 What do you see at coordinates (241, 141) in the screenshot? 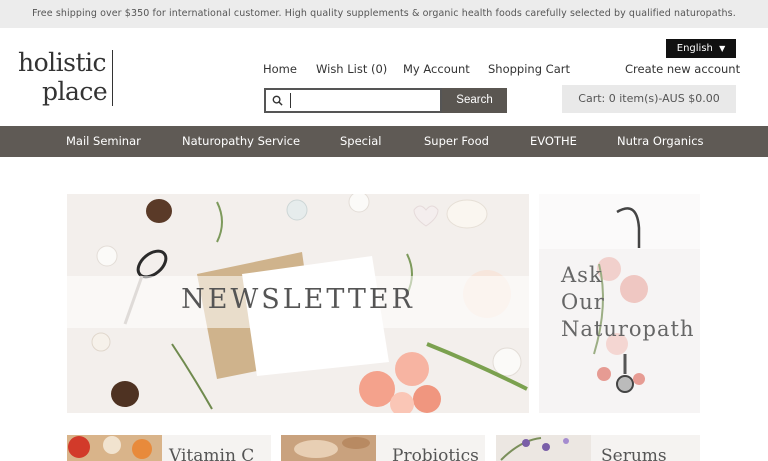
I see `nav-naturopathy-service: Naturopathy Service` at bounding box center [241, 141].